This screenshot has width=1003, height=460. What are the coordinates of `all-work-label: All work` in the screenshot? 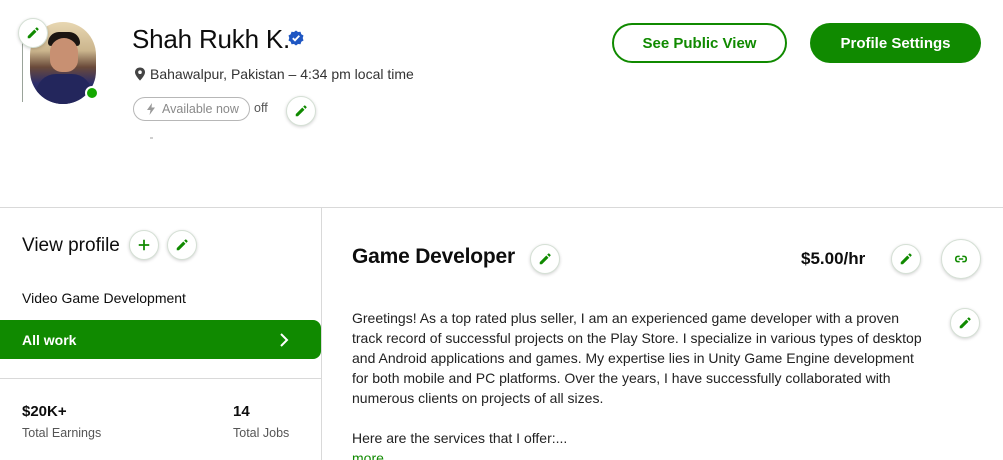 It's located at (49, 339).